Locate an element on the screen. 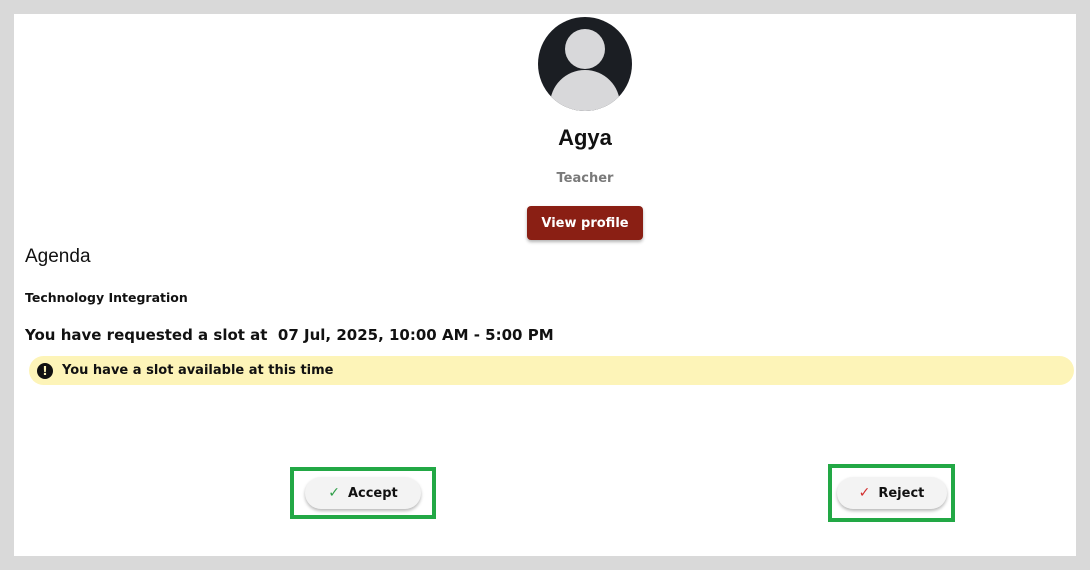 The image size is (1090, 570). accept-highlight-frame: ✓ Accept is located at coordinates (363, 493).